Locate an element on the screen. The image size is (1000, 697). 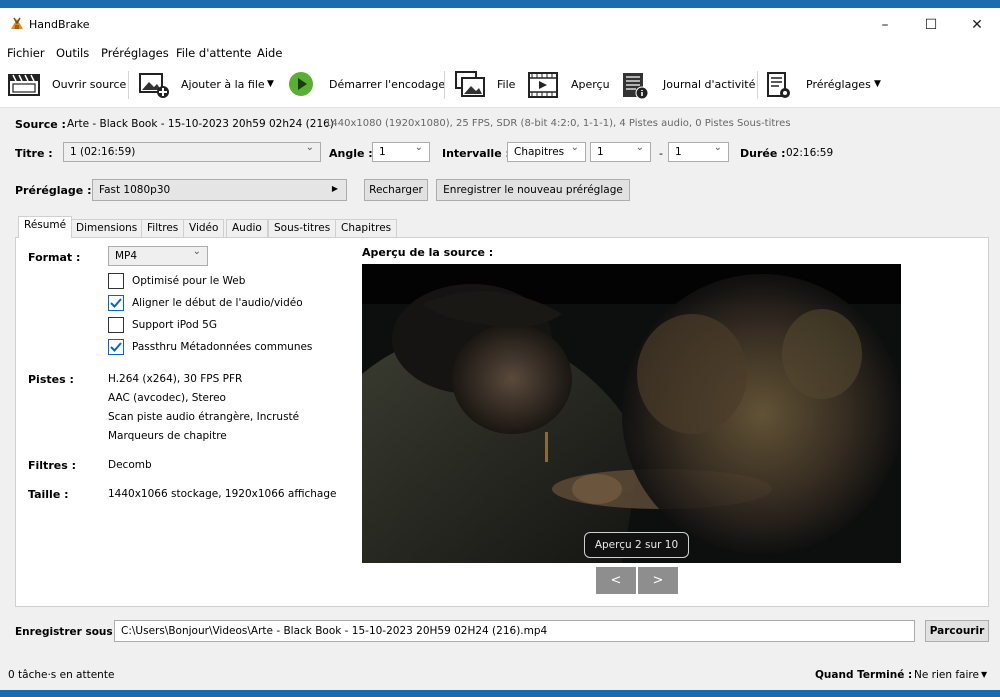
maximize-button: ☐ is located at coordinates (931, 25).